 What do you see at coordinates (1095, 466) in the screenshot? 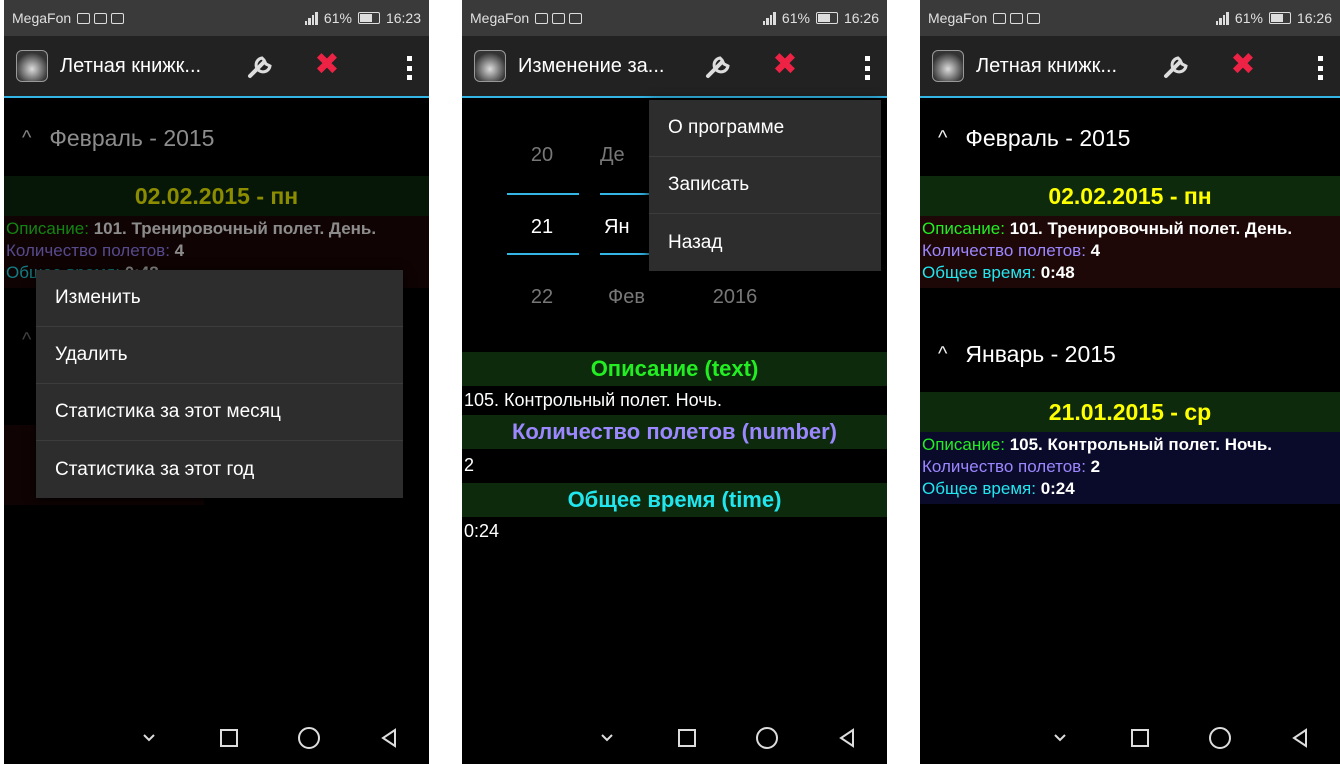
I see `count-value: 2` at bounding box center [1095, 466].